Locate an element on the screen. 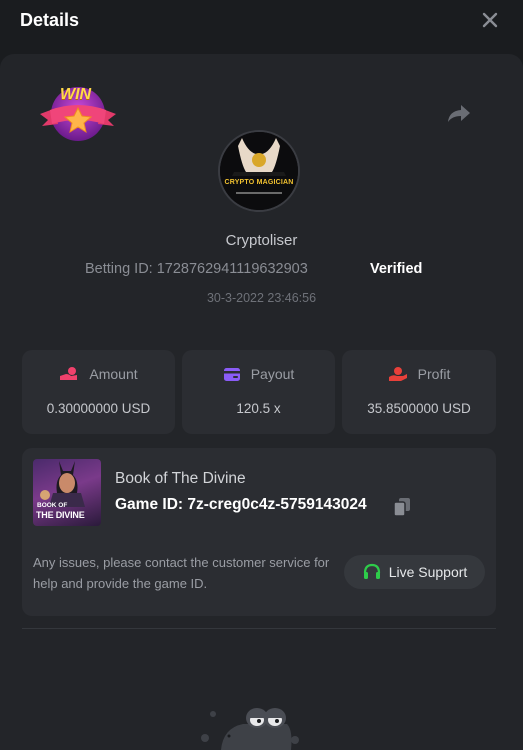 The height and width of the screenshot is (750, 523). amount-header: Amount is located at coordinates (98, 374).